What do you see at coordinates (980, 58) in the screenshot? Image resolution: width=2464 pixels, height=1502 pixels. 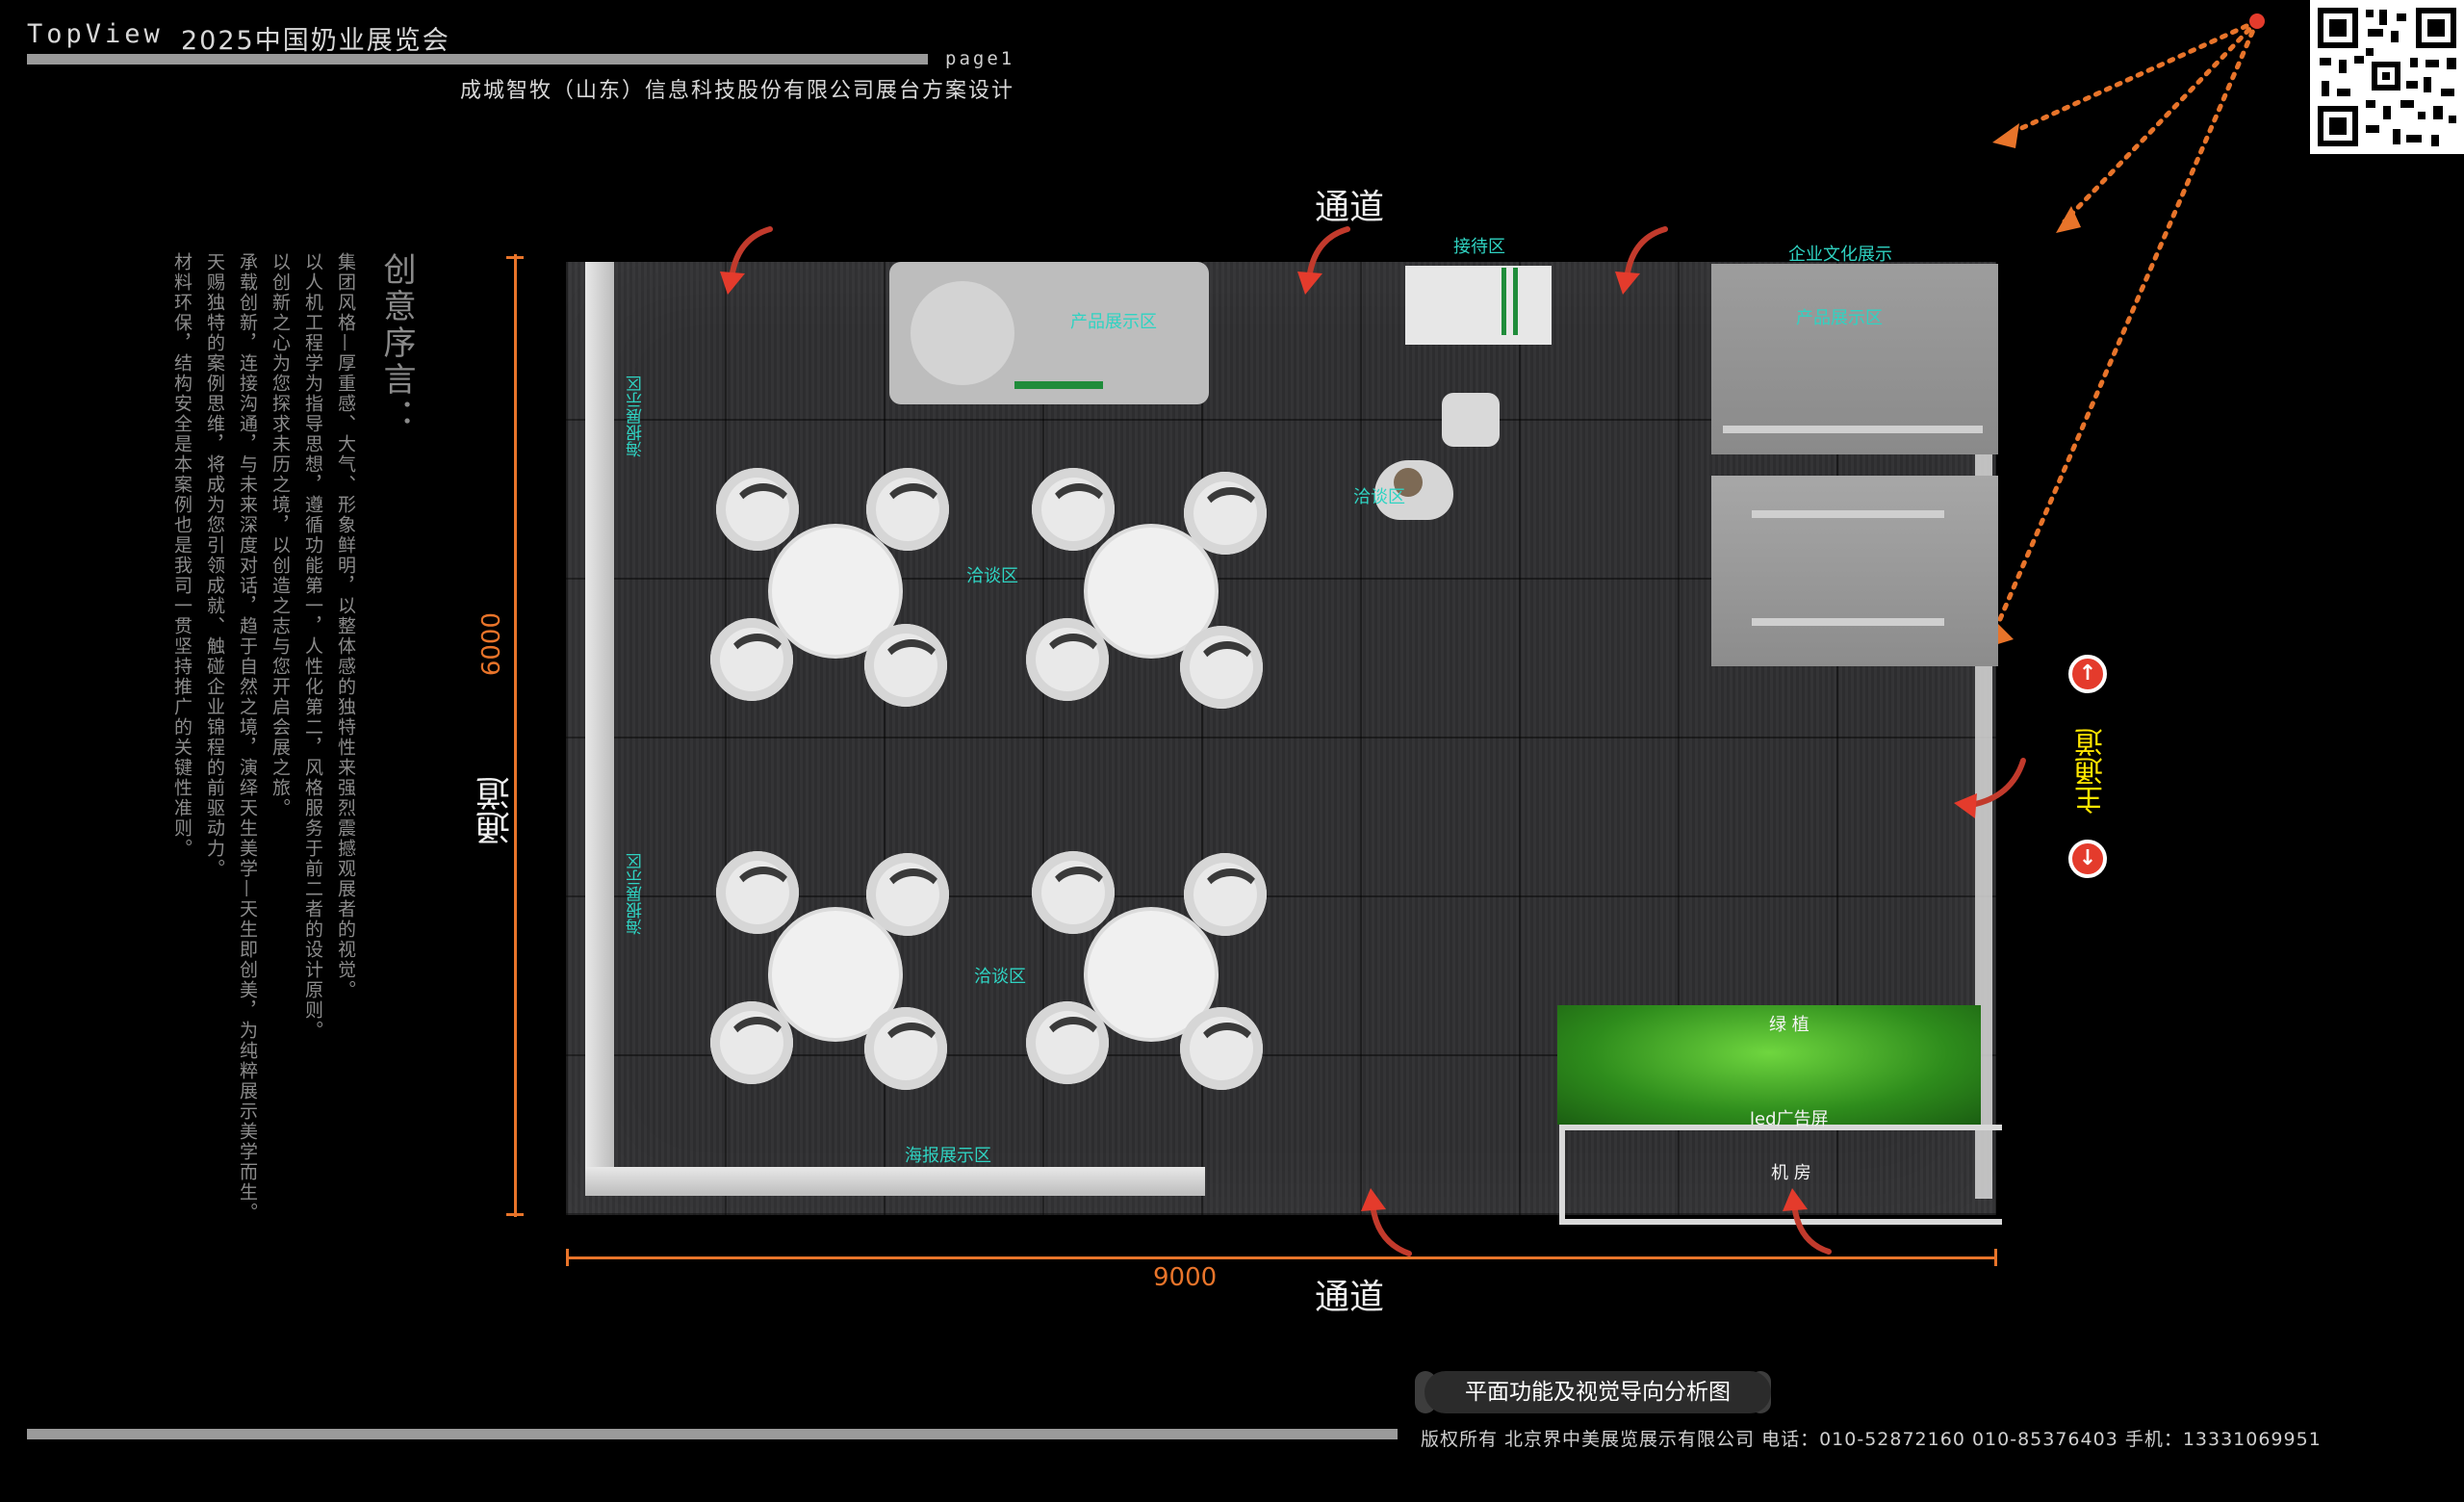 I see `page-number: page1` at bounding box center [980, 58].